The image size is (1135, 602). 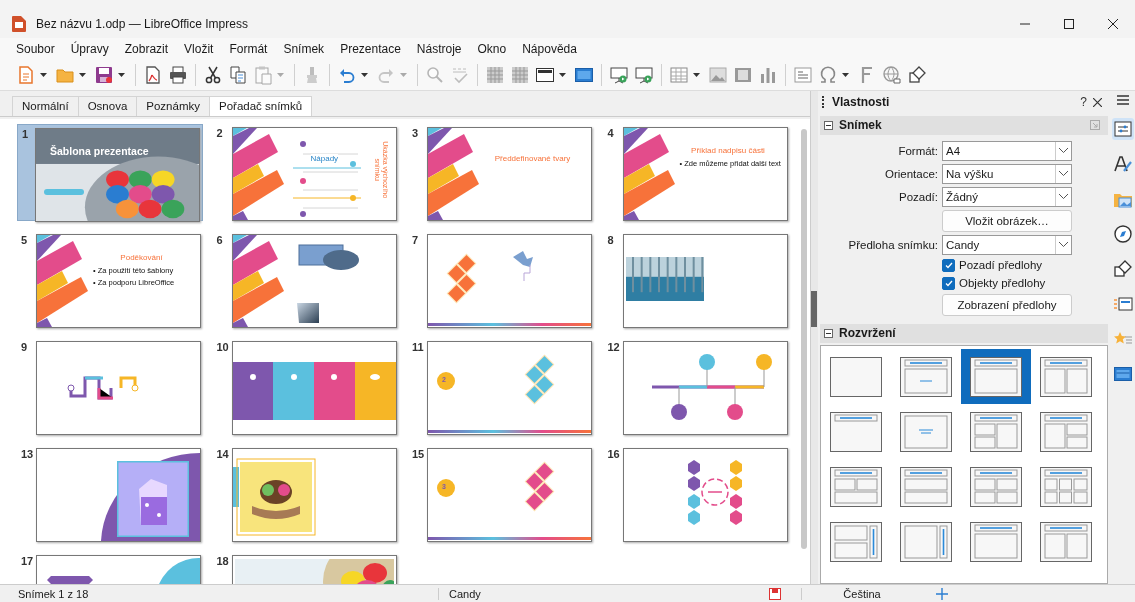 I want to click on view-tab: Normální, so click(x=45, y=106).